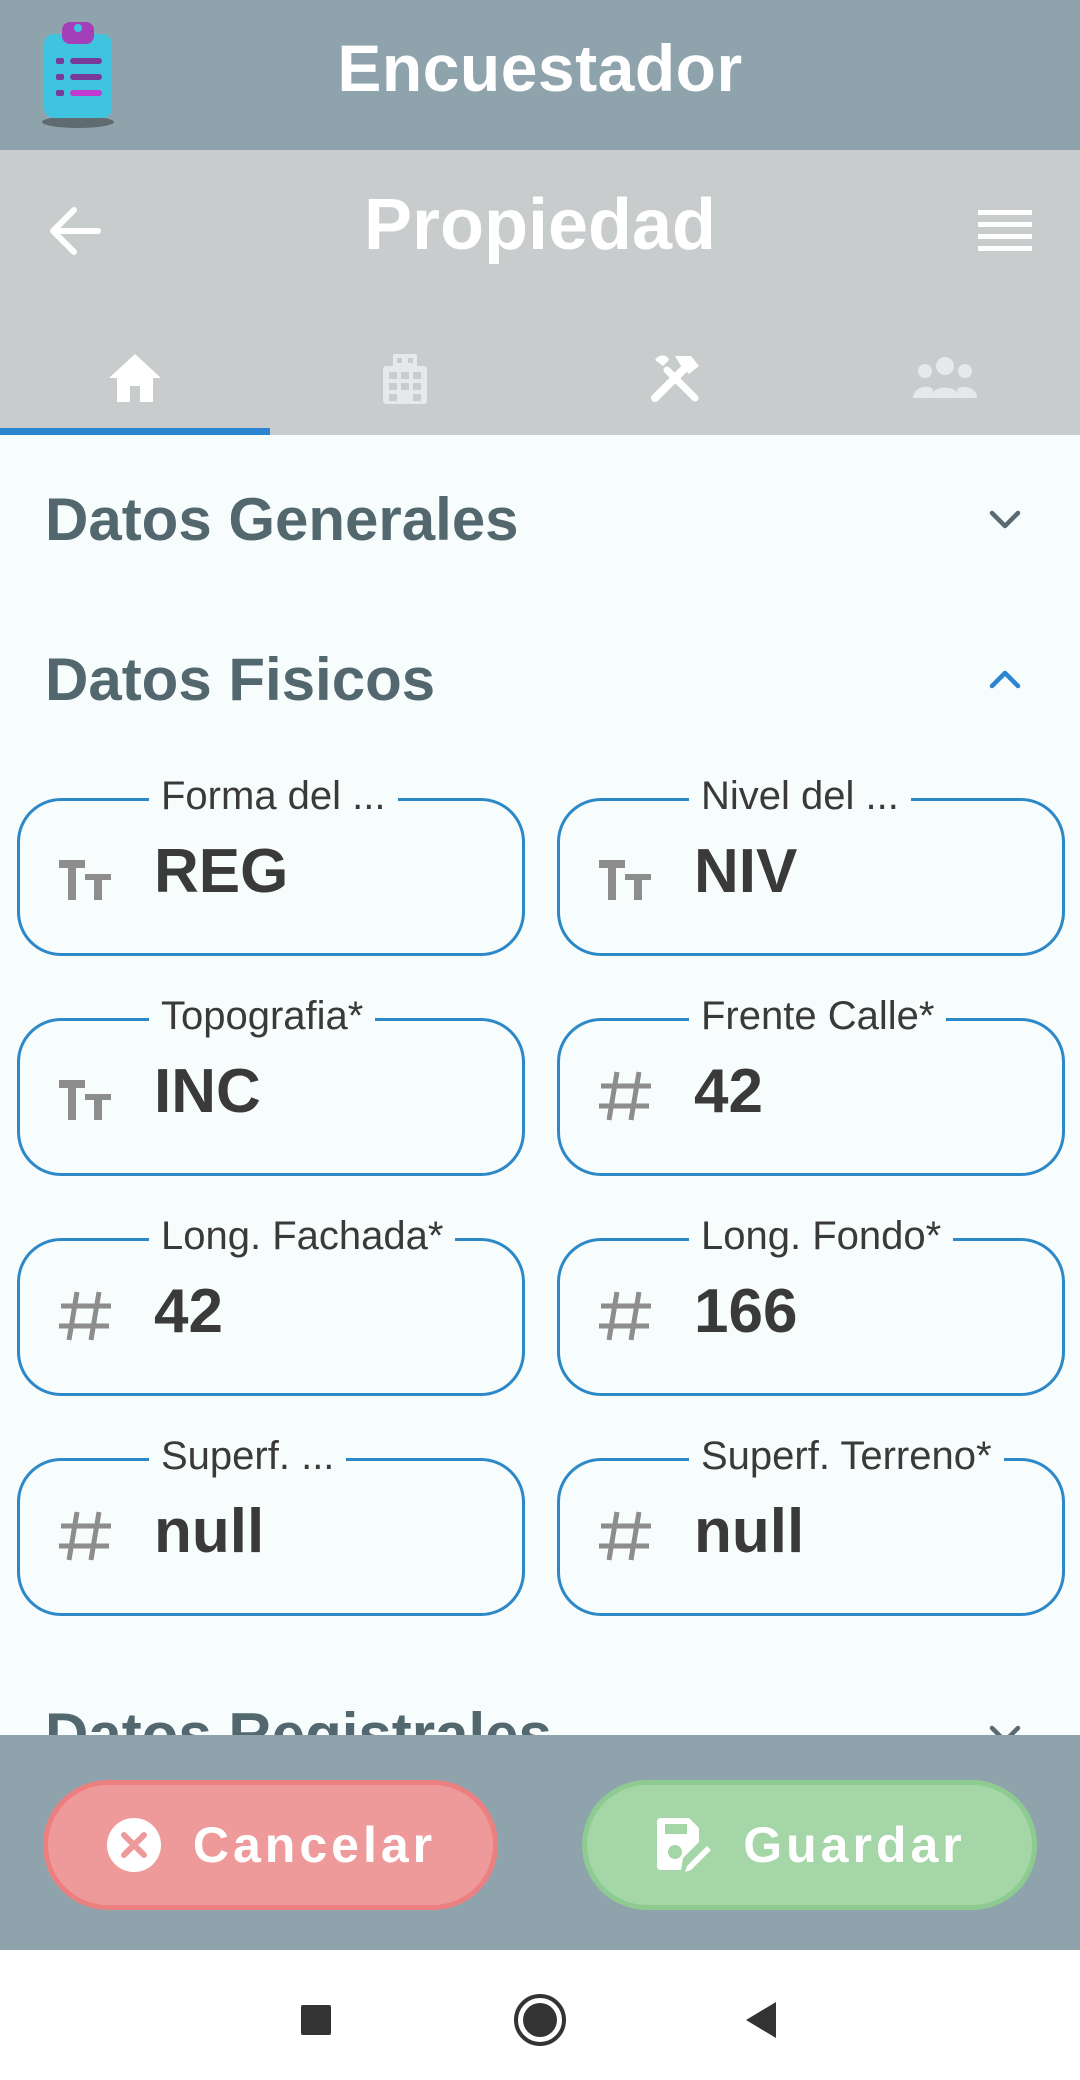  Describe the element at coordinates (684, 1845) in the screenshot. I see `save-edit-icon` at that location.